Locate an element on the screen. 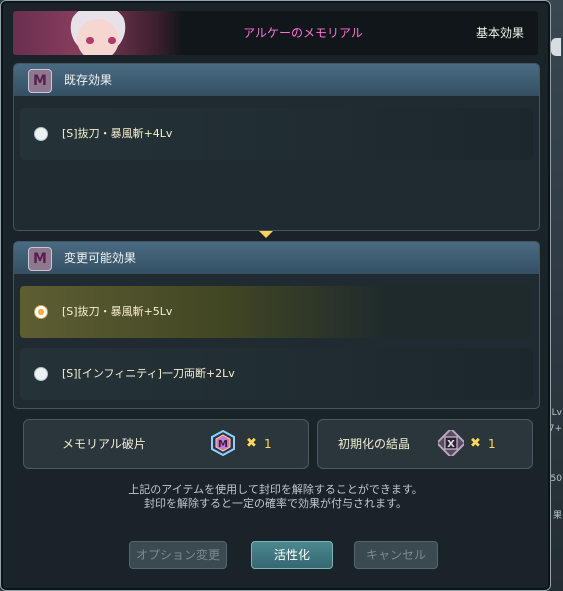  reset-crystal-label: 初期化の結晶 is located at coordinates (374, 444).